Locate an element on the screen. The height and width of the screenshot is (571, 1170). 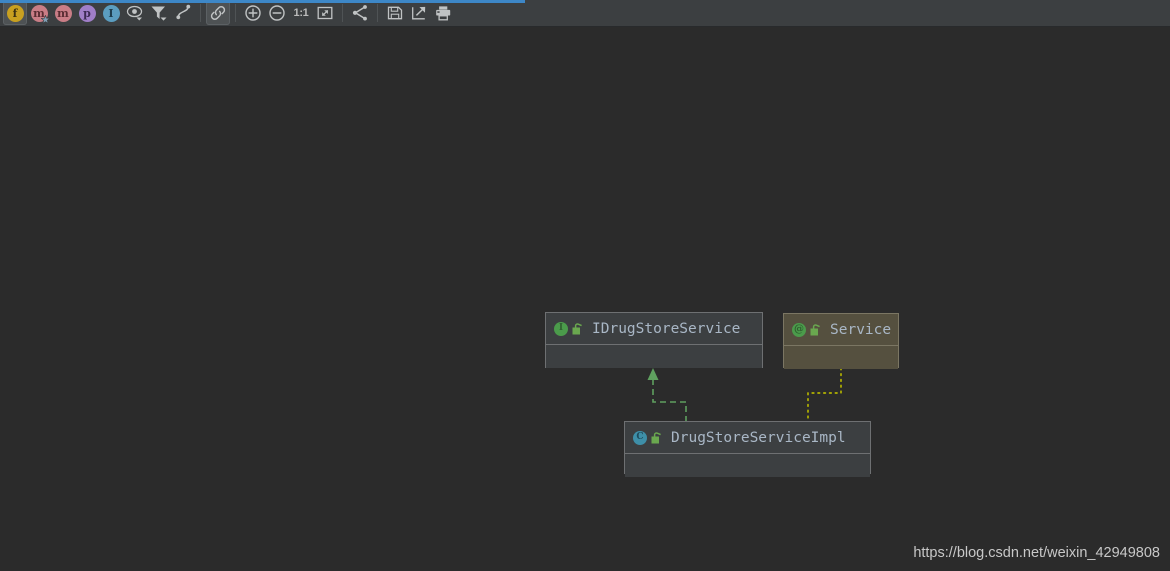
show-constructors-button: m is located at coordinates (39, 13).